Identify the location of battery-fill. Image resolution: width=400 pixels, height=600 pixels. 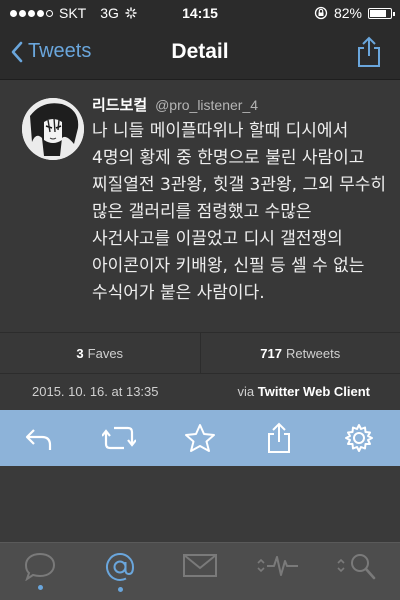
(378, 13).